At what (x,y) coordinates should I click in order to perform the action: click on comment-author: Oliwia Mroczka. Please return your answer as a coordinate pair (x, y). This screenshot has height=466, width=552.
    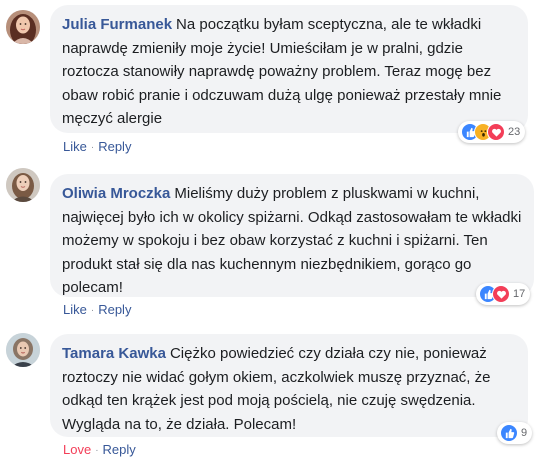
    Looking at the image, I should click on (116, 193).